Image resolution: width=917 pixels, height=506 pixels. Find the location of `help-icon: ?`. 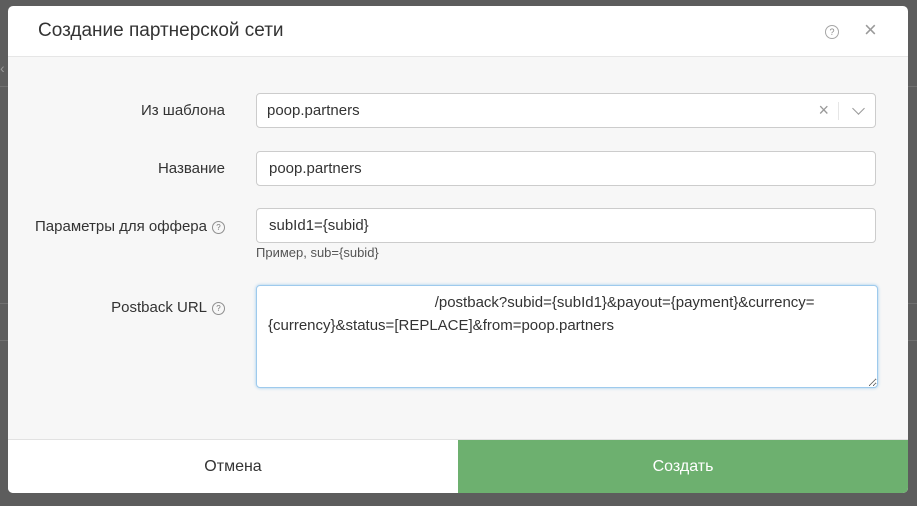

help-icon: ? is located at coordinates (832, 32).